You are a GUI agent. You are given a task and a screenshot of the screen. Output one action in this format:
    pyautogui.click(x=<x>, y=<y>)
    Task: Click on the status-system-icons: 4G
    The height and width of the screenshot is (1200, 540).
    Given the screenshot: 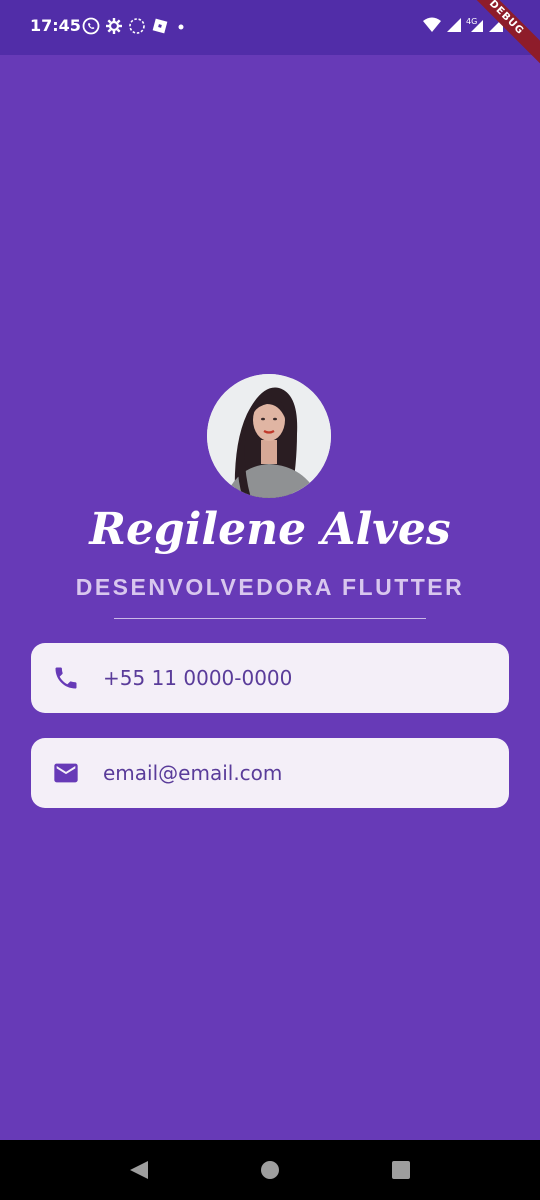 What is the action you would take?
    pyautogui.click(x=463, y=25)
    